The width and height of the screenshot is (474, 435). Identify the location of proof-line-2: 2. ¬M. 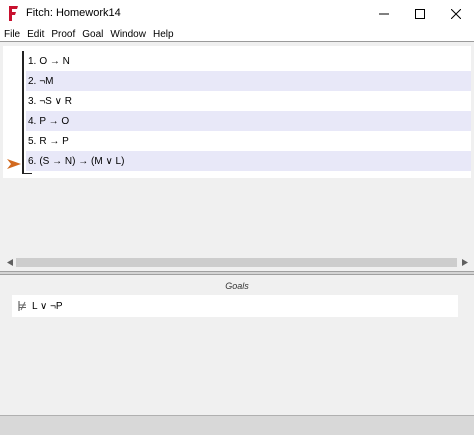
(248, 81).